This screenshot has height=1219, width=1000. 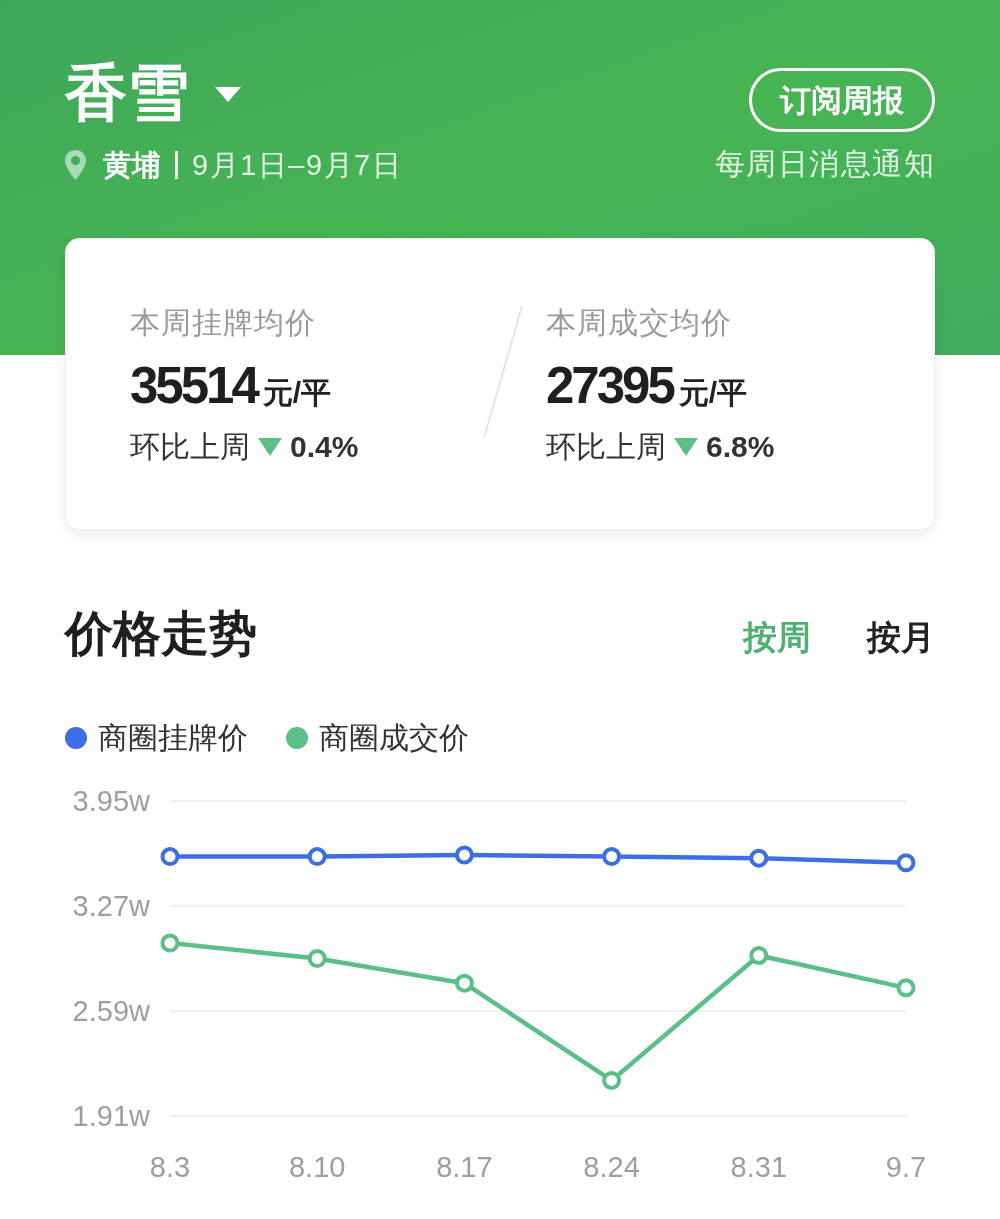 I want to click on location-title: 香雪, so click(x=127, y=93).